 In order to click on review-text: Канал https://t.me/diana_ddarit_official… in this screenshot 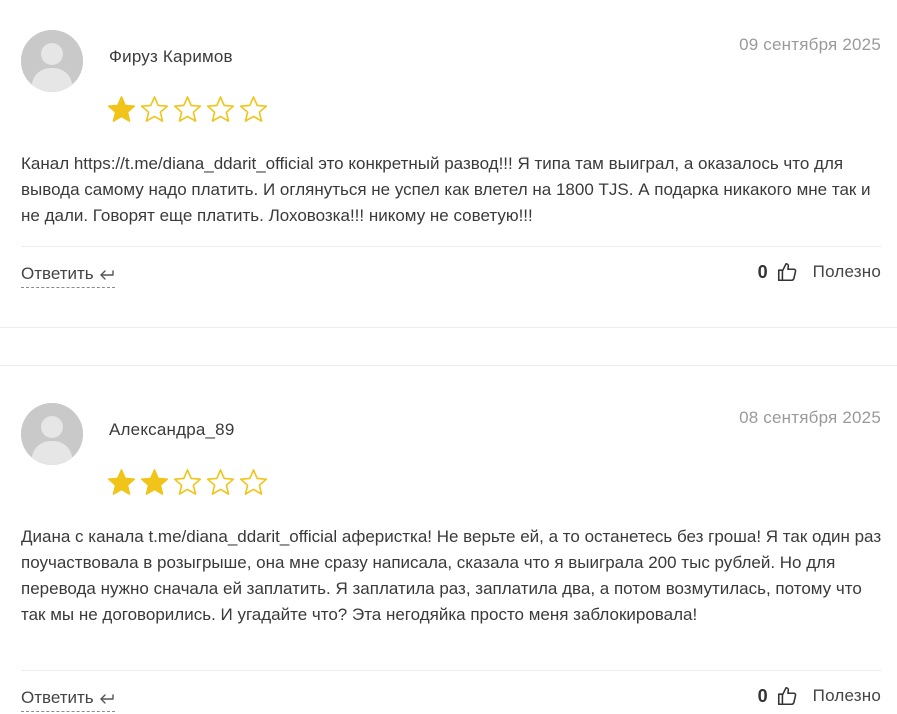, I will do `click(446, 189)`.